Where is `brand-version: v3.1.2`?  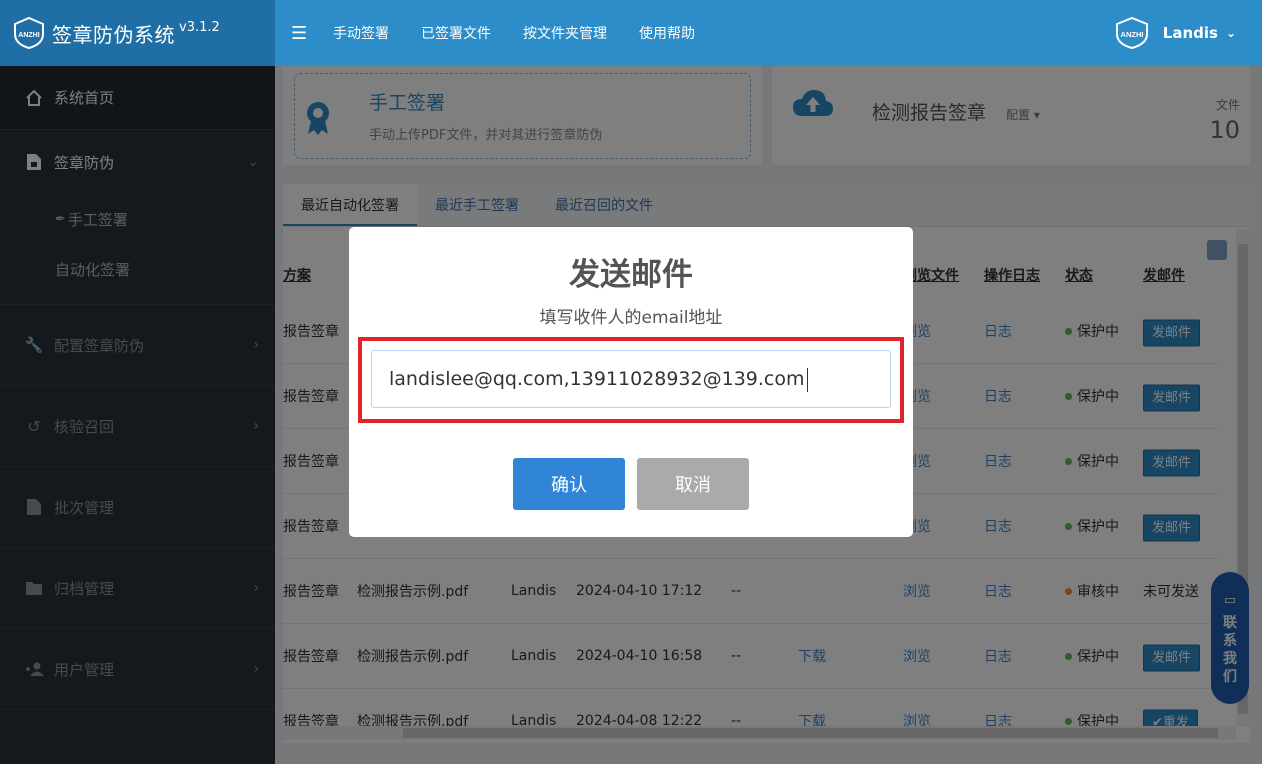 brand-version: v3.1.2 is located at coordinates (199, 27).